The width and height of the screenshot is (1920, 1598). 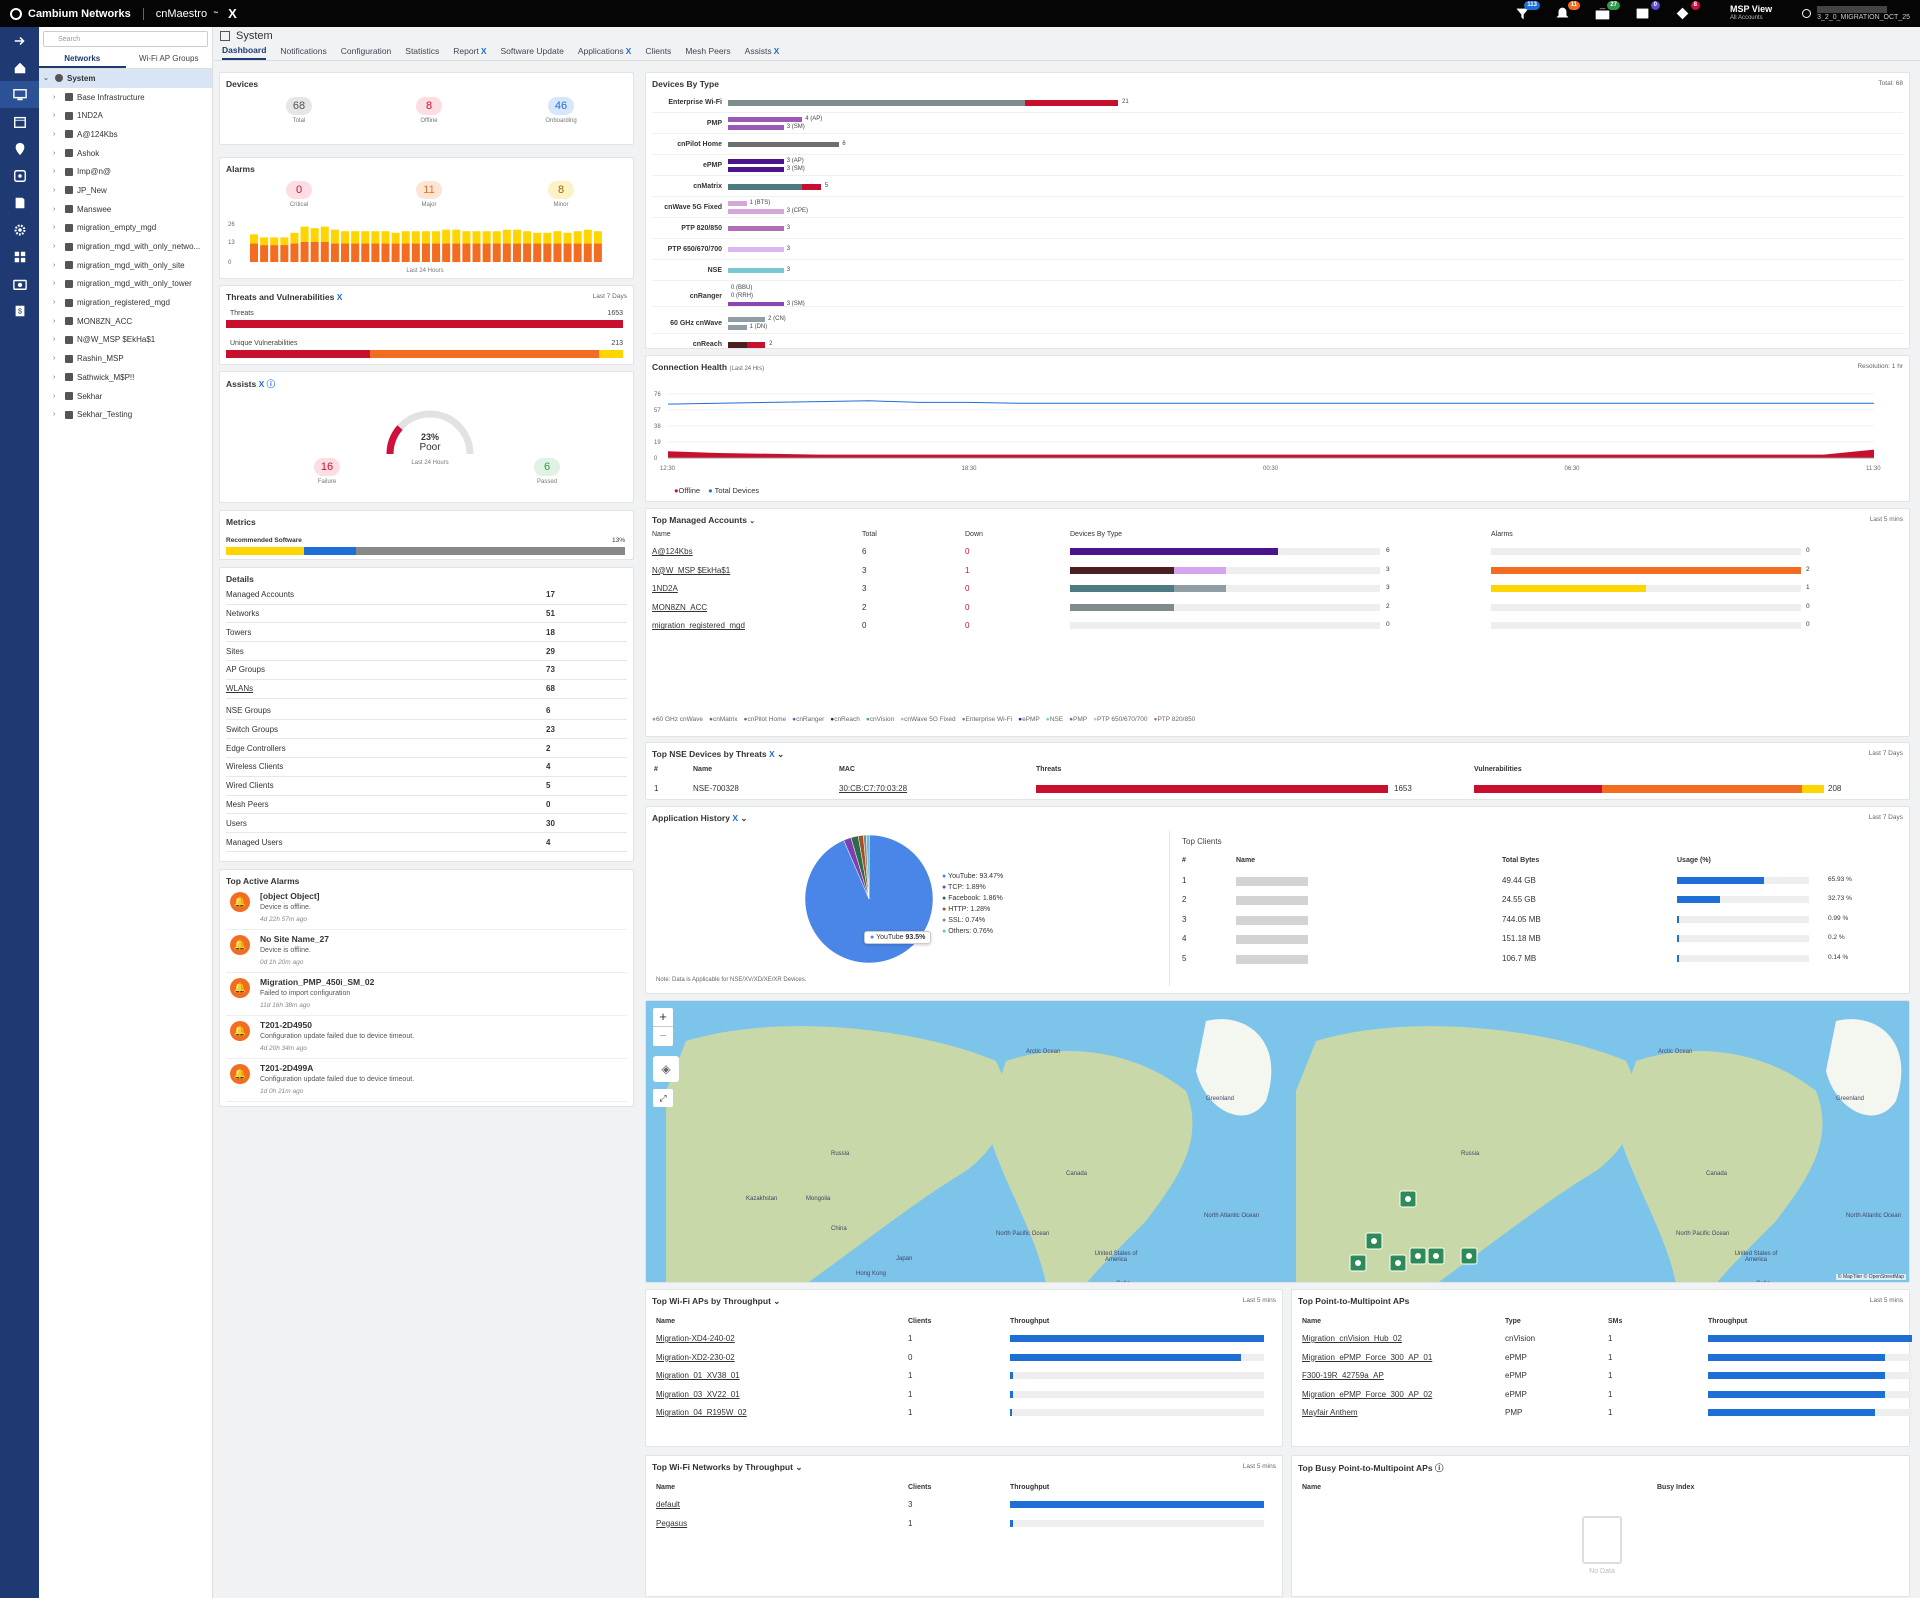 What do you see at coordinates (125, 321) in the screenshot?
I see `tree-item: › MON8ZN_ACC` at bounding box center [125, 321].